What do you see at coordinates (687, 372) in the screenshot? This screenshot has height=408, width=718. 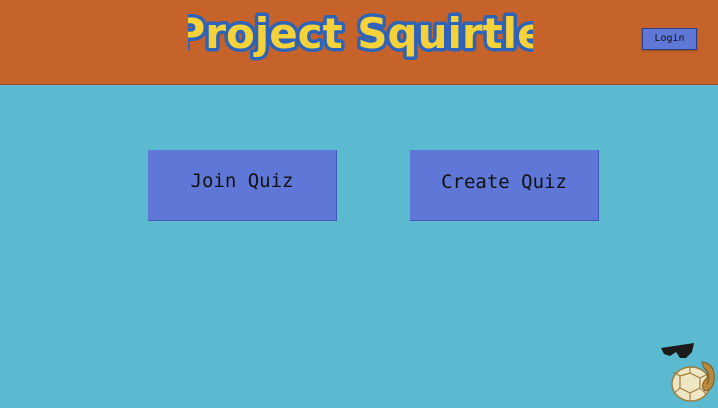 I see `squirtle-shell-icon` at bounding box center [687, 372].